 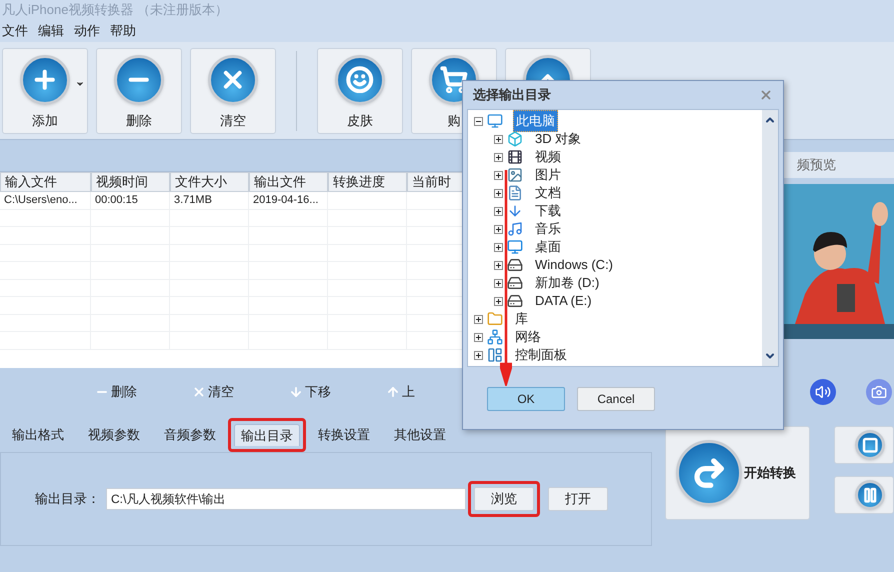 I want to click on speaker-icon, so click(x=823, y=392).